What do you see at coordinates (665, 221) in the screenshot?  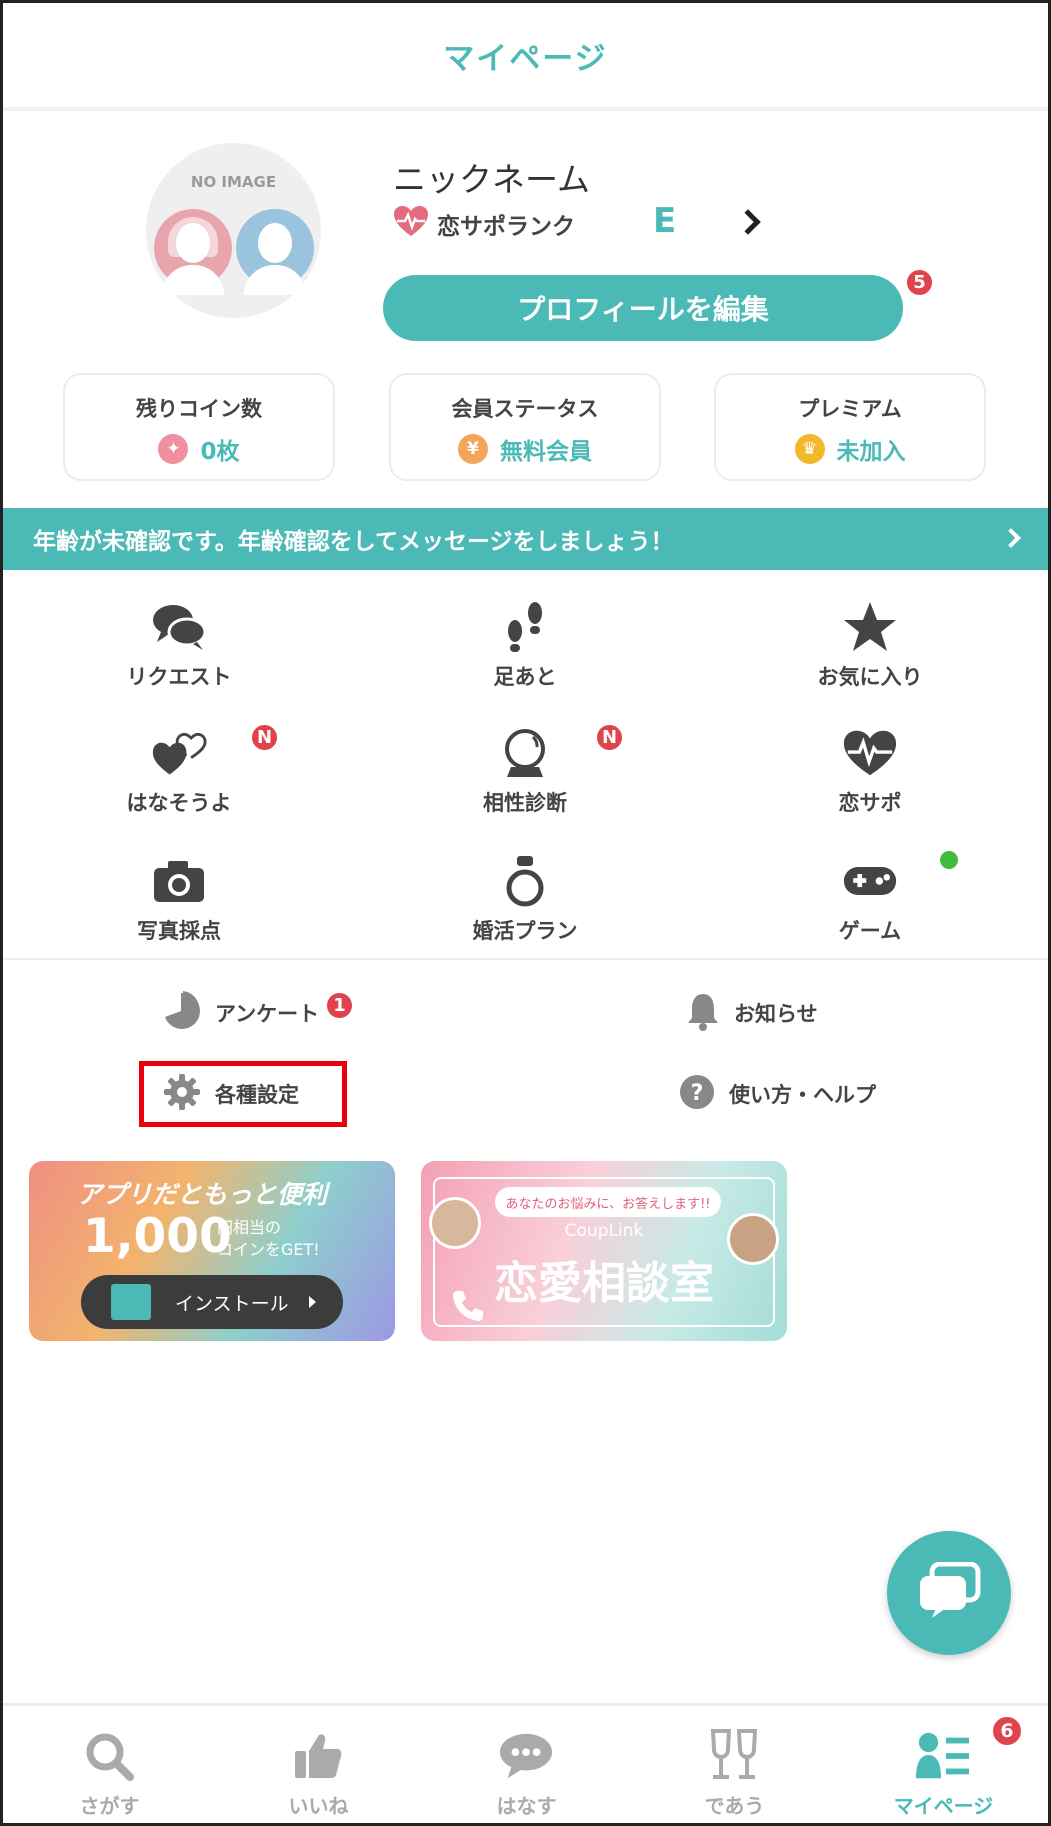 I see `rank-value: E` at bounding box center [665, 221].